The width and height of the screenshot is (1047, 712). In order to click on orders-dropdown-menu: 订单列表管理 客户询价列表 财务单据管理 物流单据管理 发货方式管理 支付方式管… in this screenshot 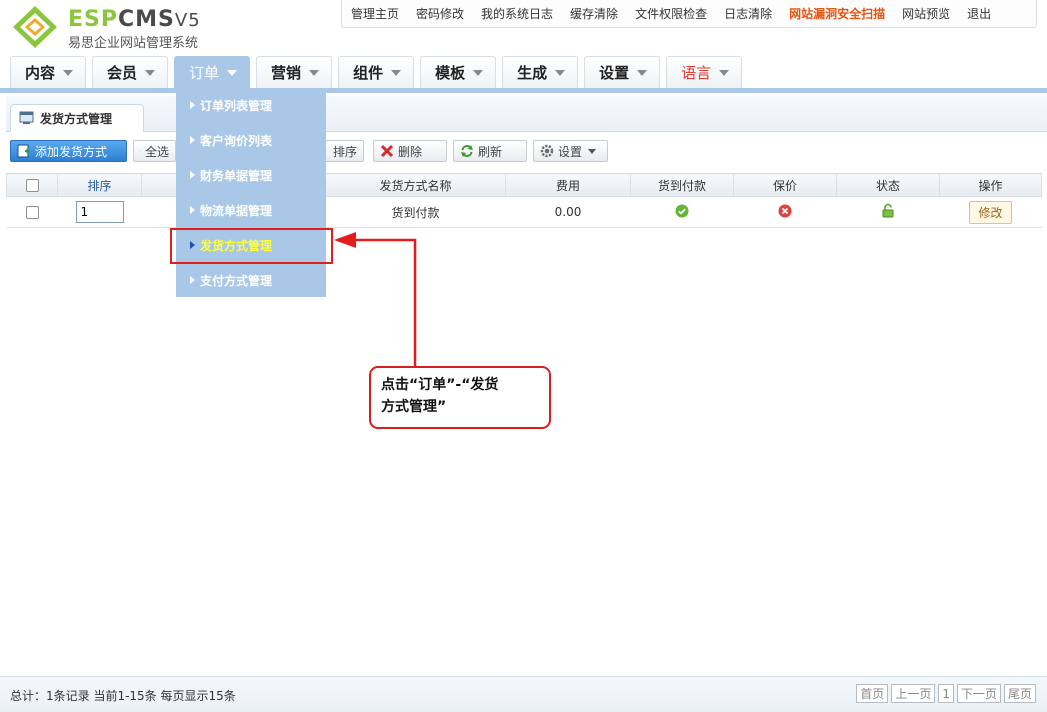, I will do `click(251, 192)`.